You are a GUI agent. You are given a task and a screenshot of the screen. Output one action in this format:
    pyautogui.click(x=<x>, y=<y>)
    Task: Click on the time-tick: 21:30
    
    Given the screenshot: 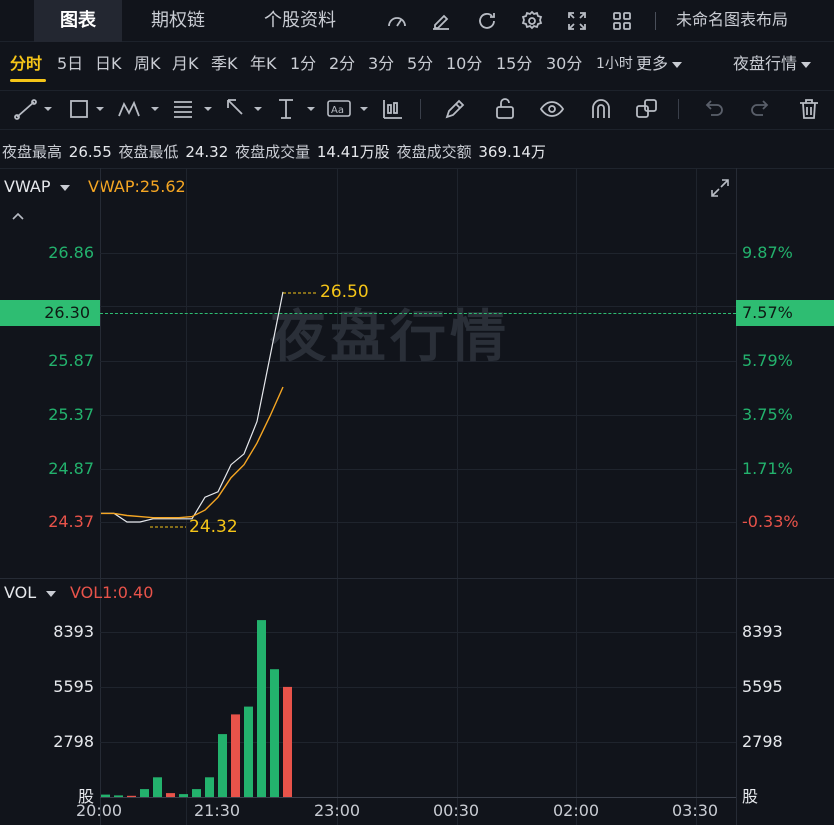 What is the action you would take?
    pyautogui.click(x=217, y=810)
    